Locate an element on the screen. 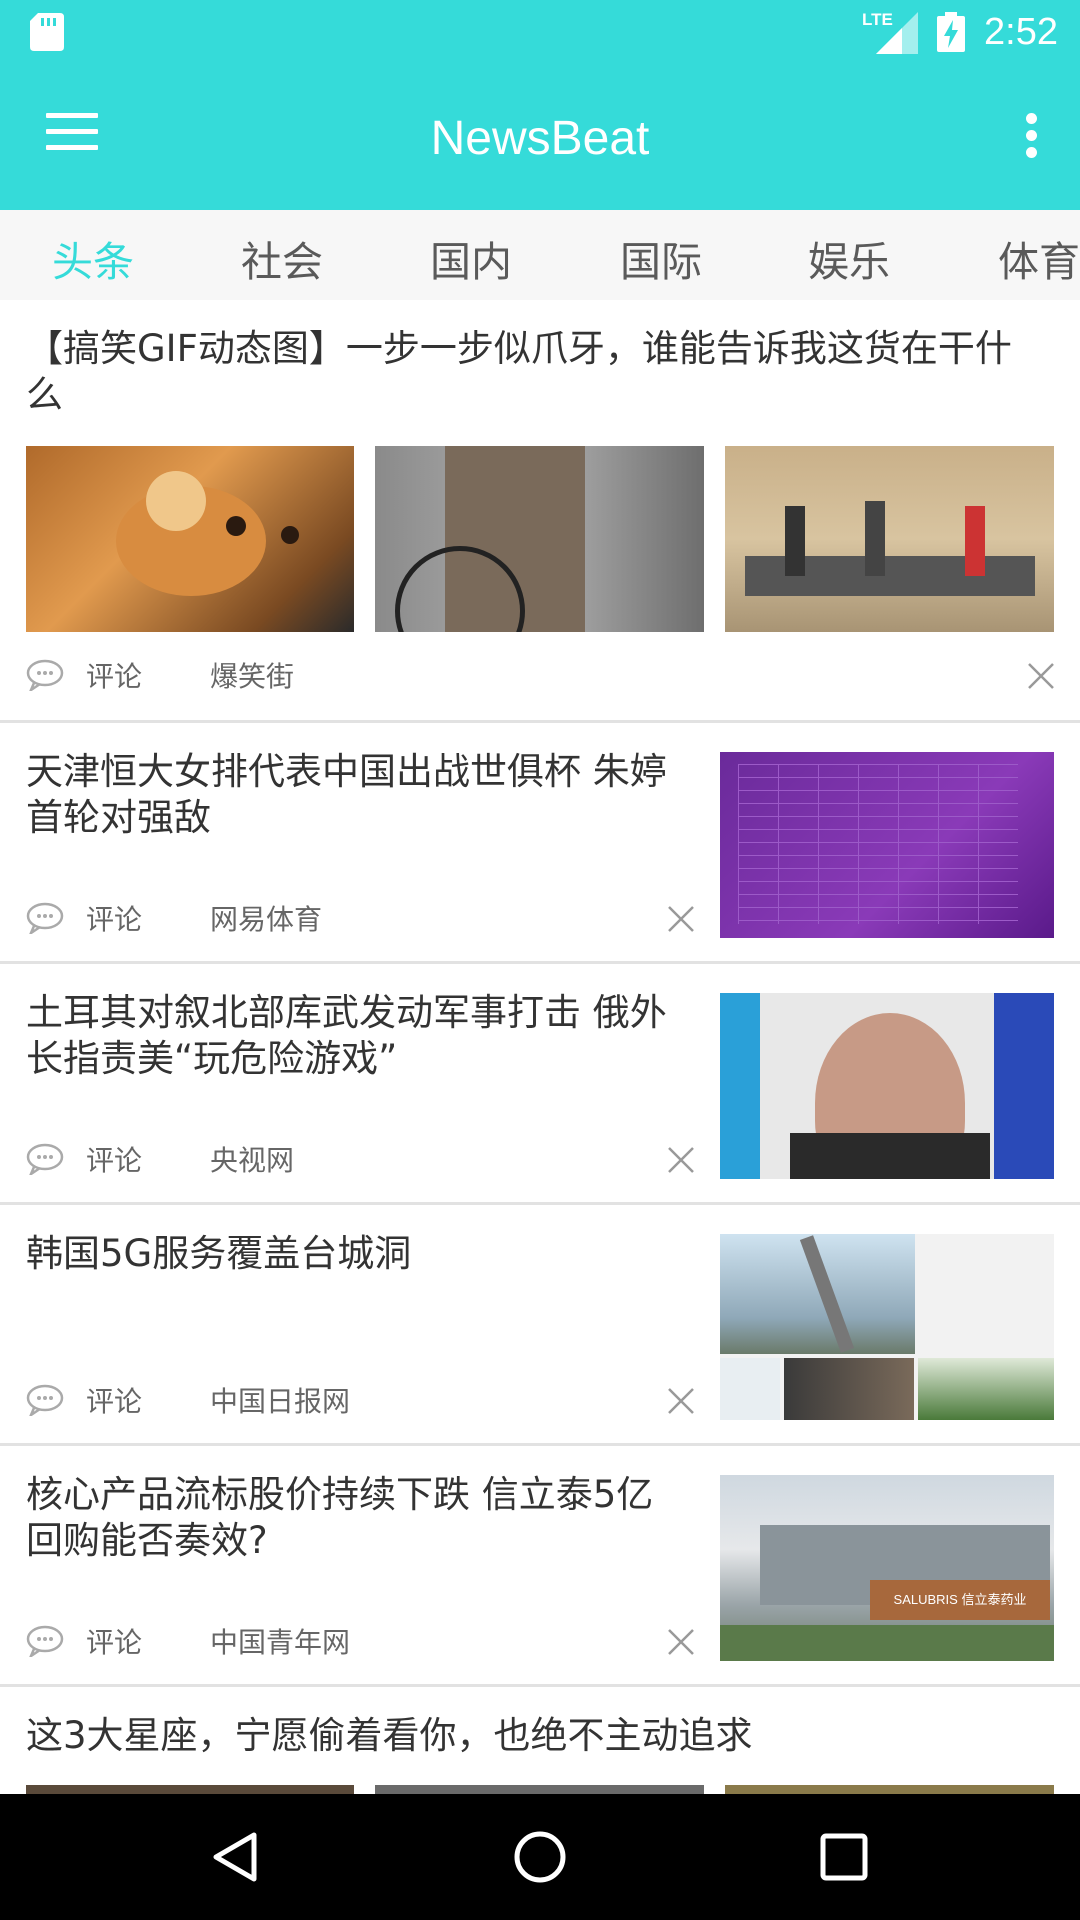  article-image-schedule is located at coordinates (887, 845).